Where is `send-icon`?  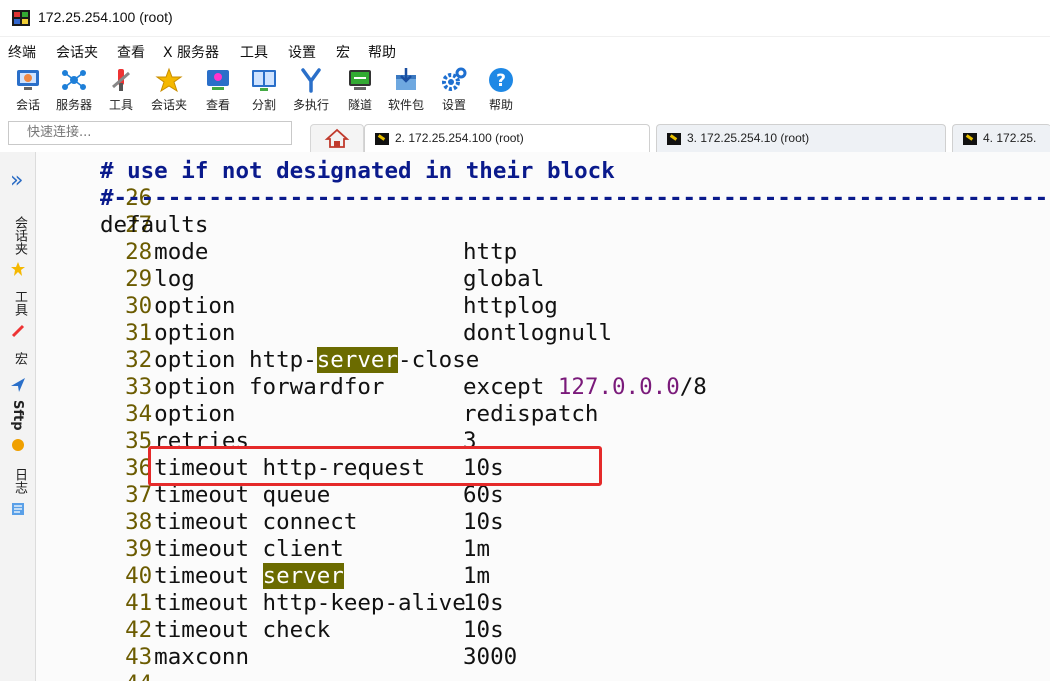
send-icon is located at coordinates (18, 385).